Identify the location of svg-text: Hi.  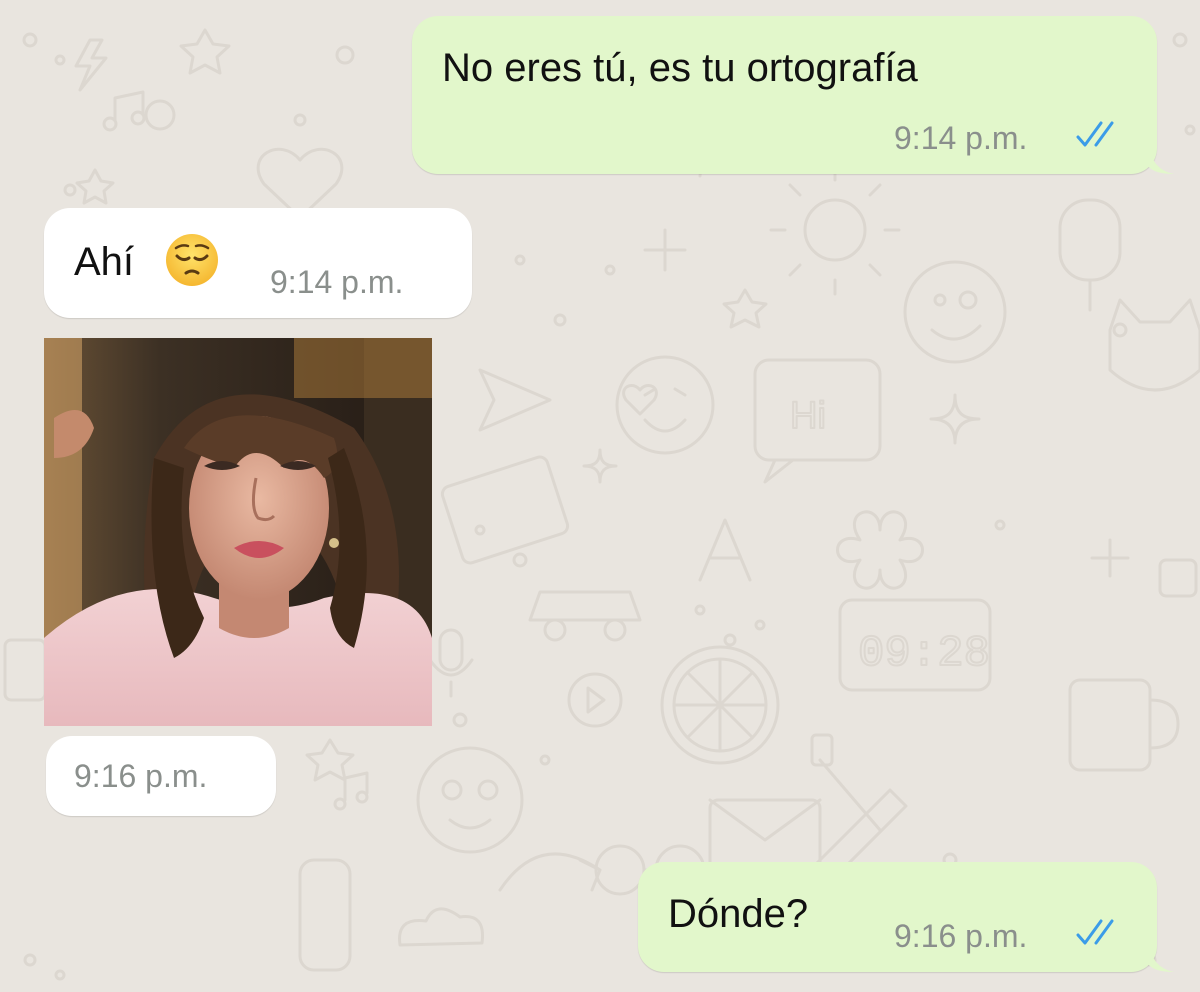
(808, 416).